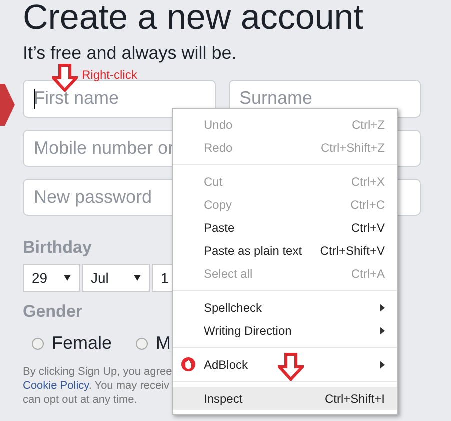 Image resolution: width=451 pixels, height=421 pixels. I want to click on menu-item: Paste as plain text Ctrl+Shift+V, so click(285, 250).